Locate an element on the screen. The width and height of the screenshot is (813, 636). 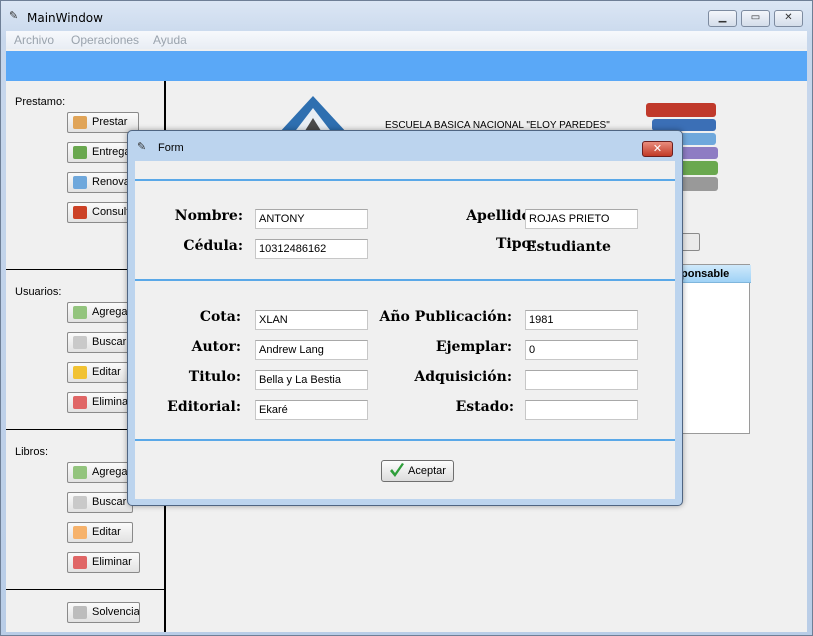
form-title: Form is located at coordinates (171, 148).